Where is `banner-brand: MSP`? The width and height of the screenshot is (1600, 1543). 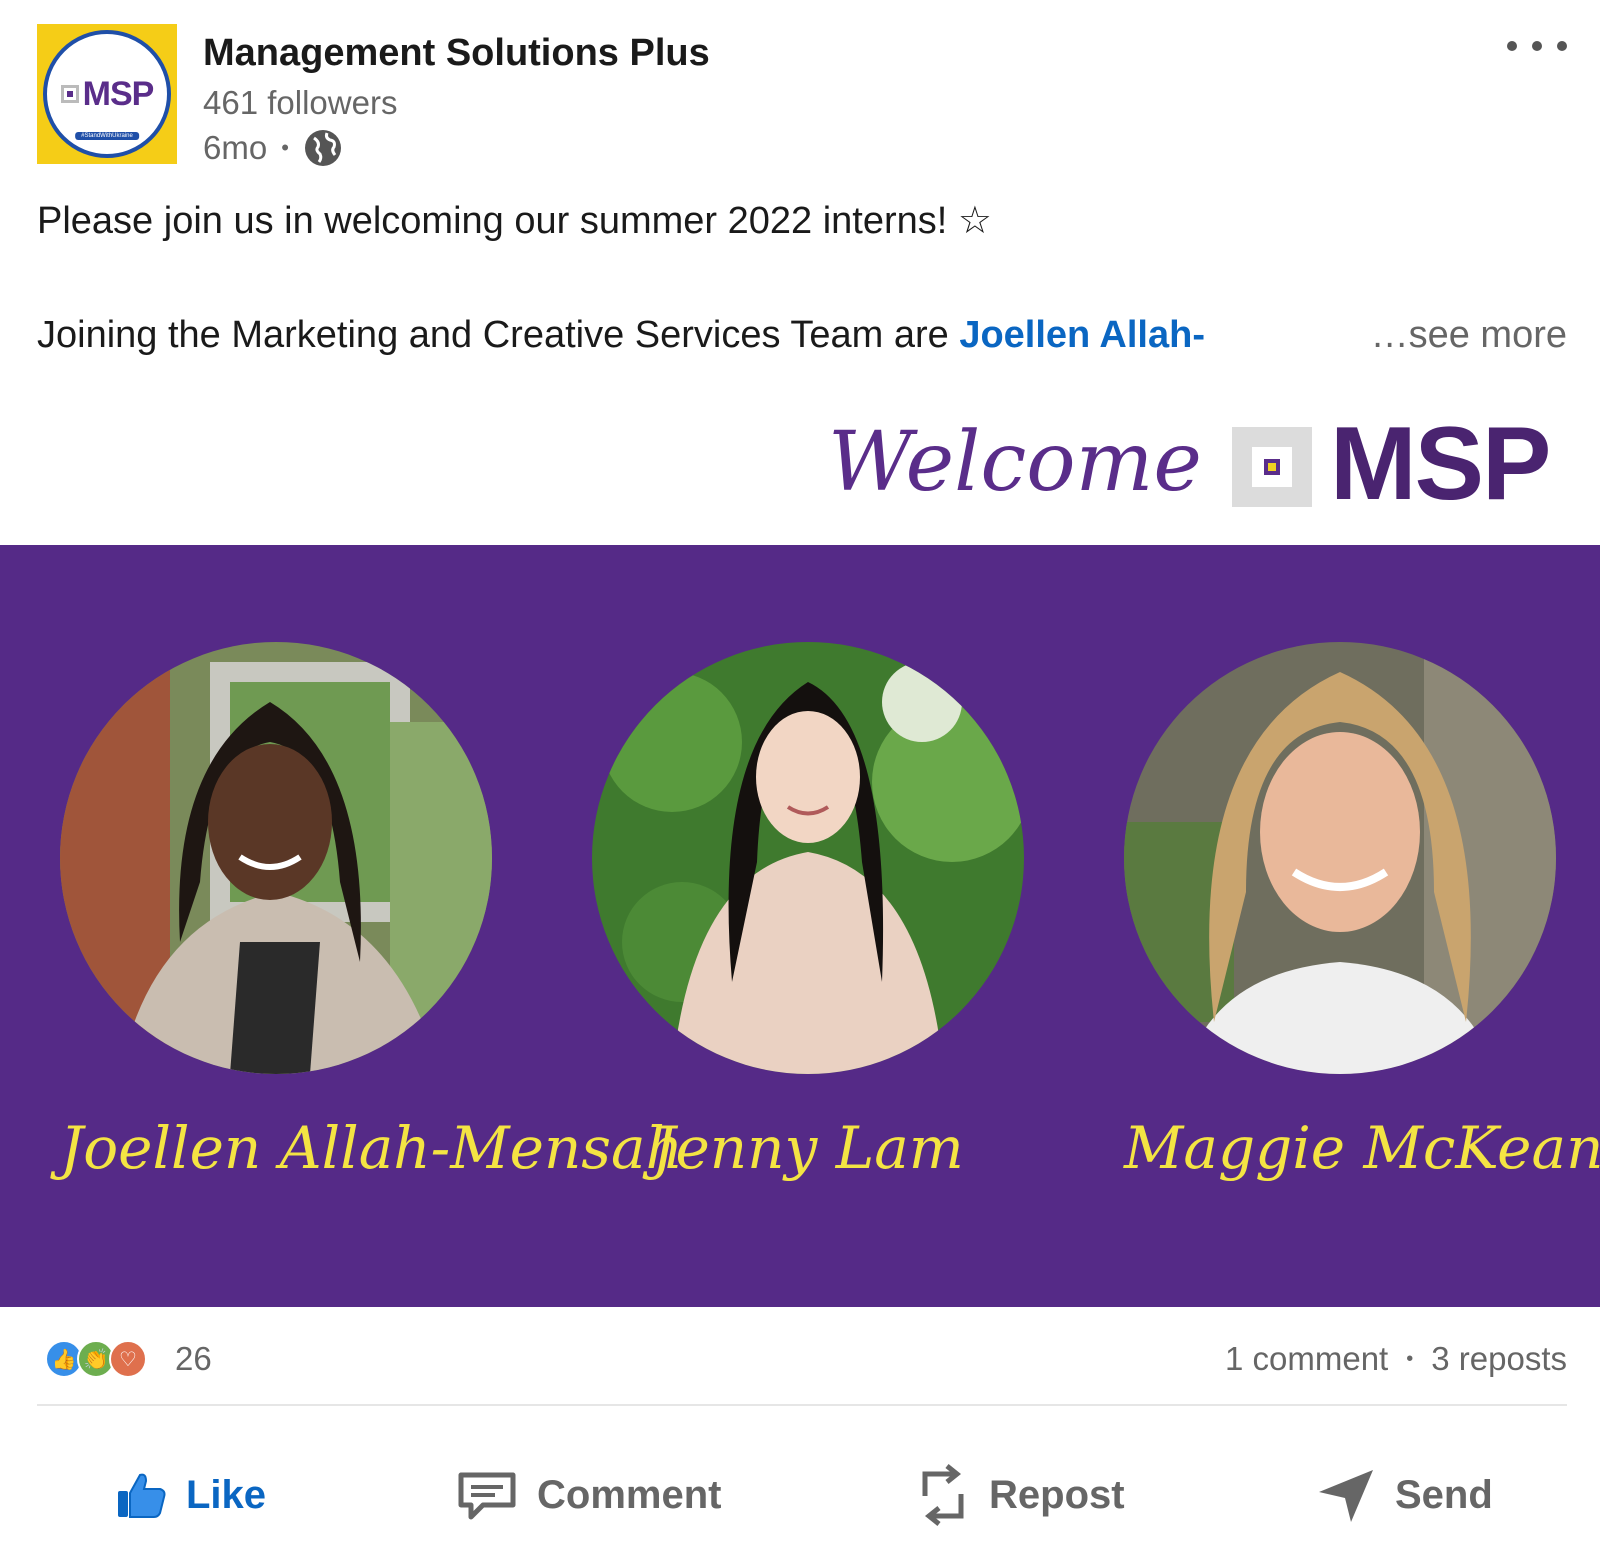
banner-brand: MSP is located at coordinates (1440, 464).